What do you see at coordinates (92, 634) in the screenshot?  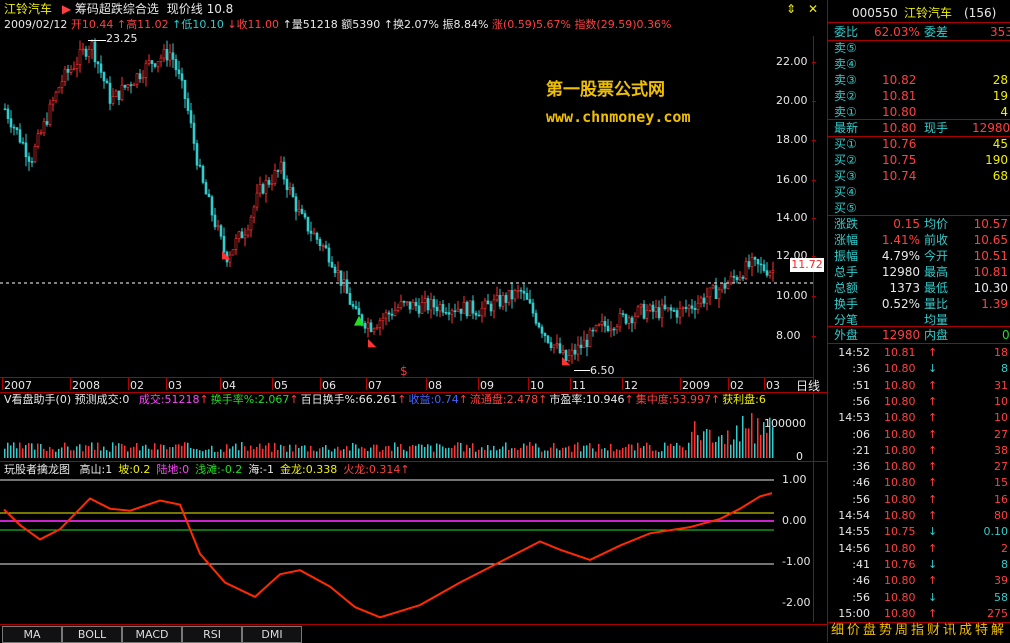 I see `tab-boll: BOLL` at bounding box center [92, 634].